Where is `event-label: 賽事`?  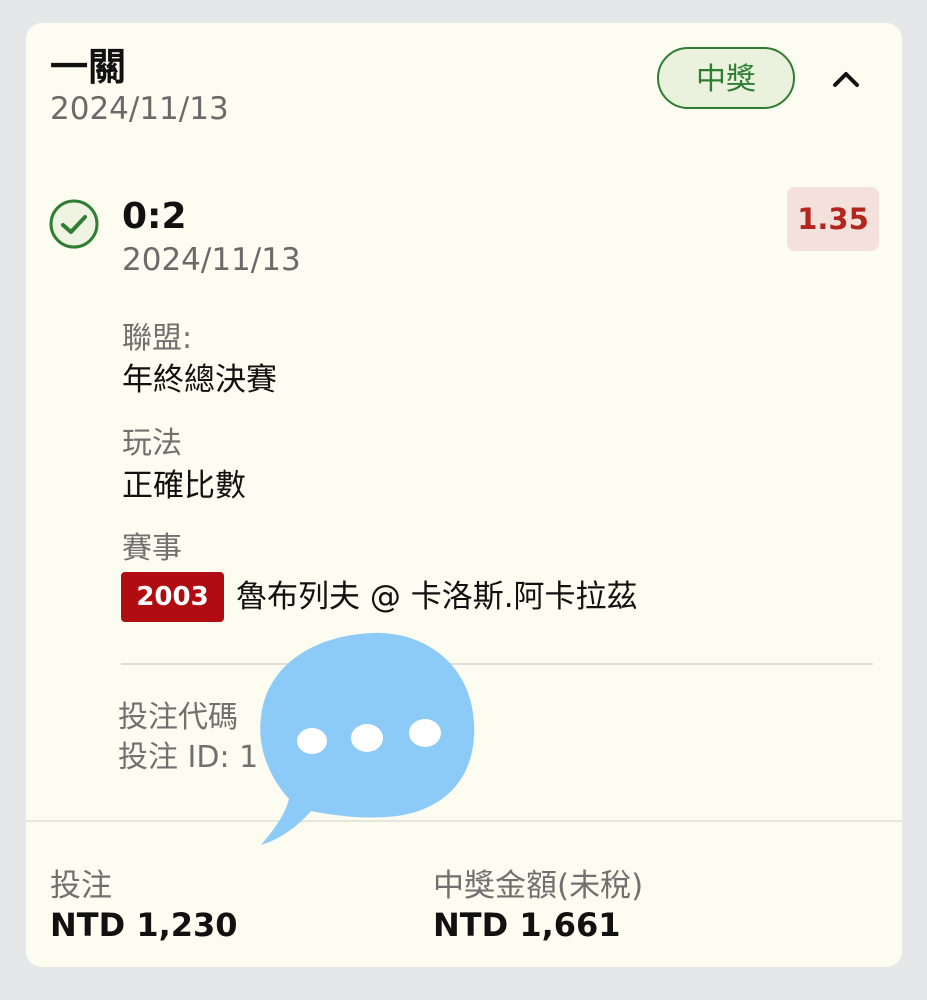
event-label: 賽事 is located at coordinates (152, 548).